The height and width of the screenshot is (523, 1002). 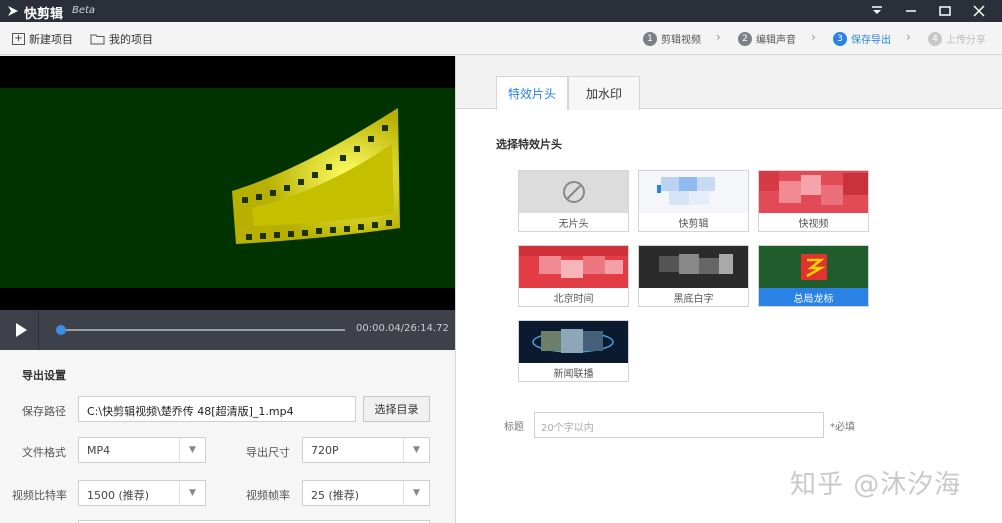 I want to click on format-label: 文件格式, so click(x=44, y=452).